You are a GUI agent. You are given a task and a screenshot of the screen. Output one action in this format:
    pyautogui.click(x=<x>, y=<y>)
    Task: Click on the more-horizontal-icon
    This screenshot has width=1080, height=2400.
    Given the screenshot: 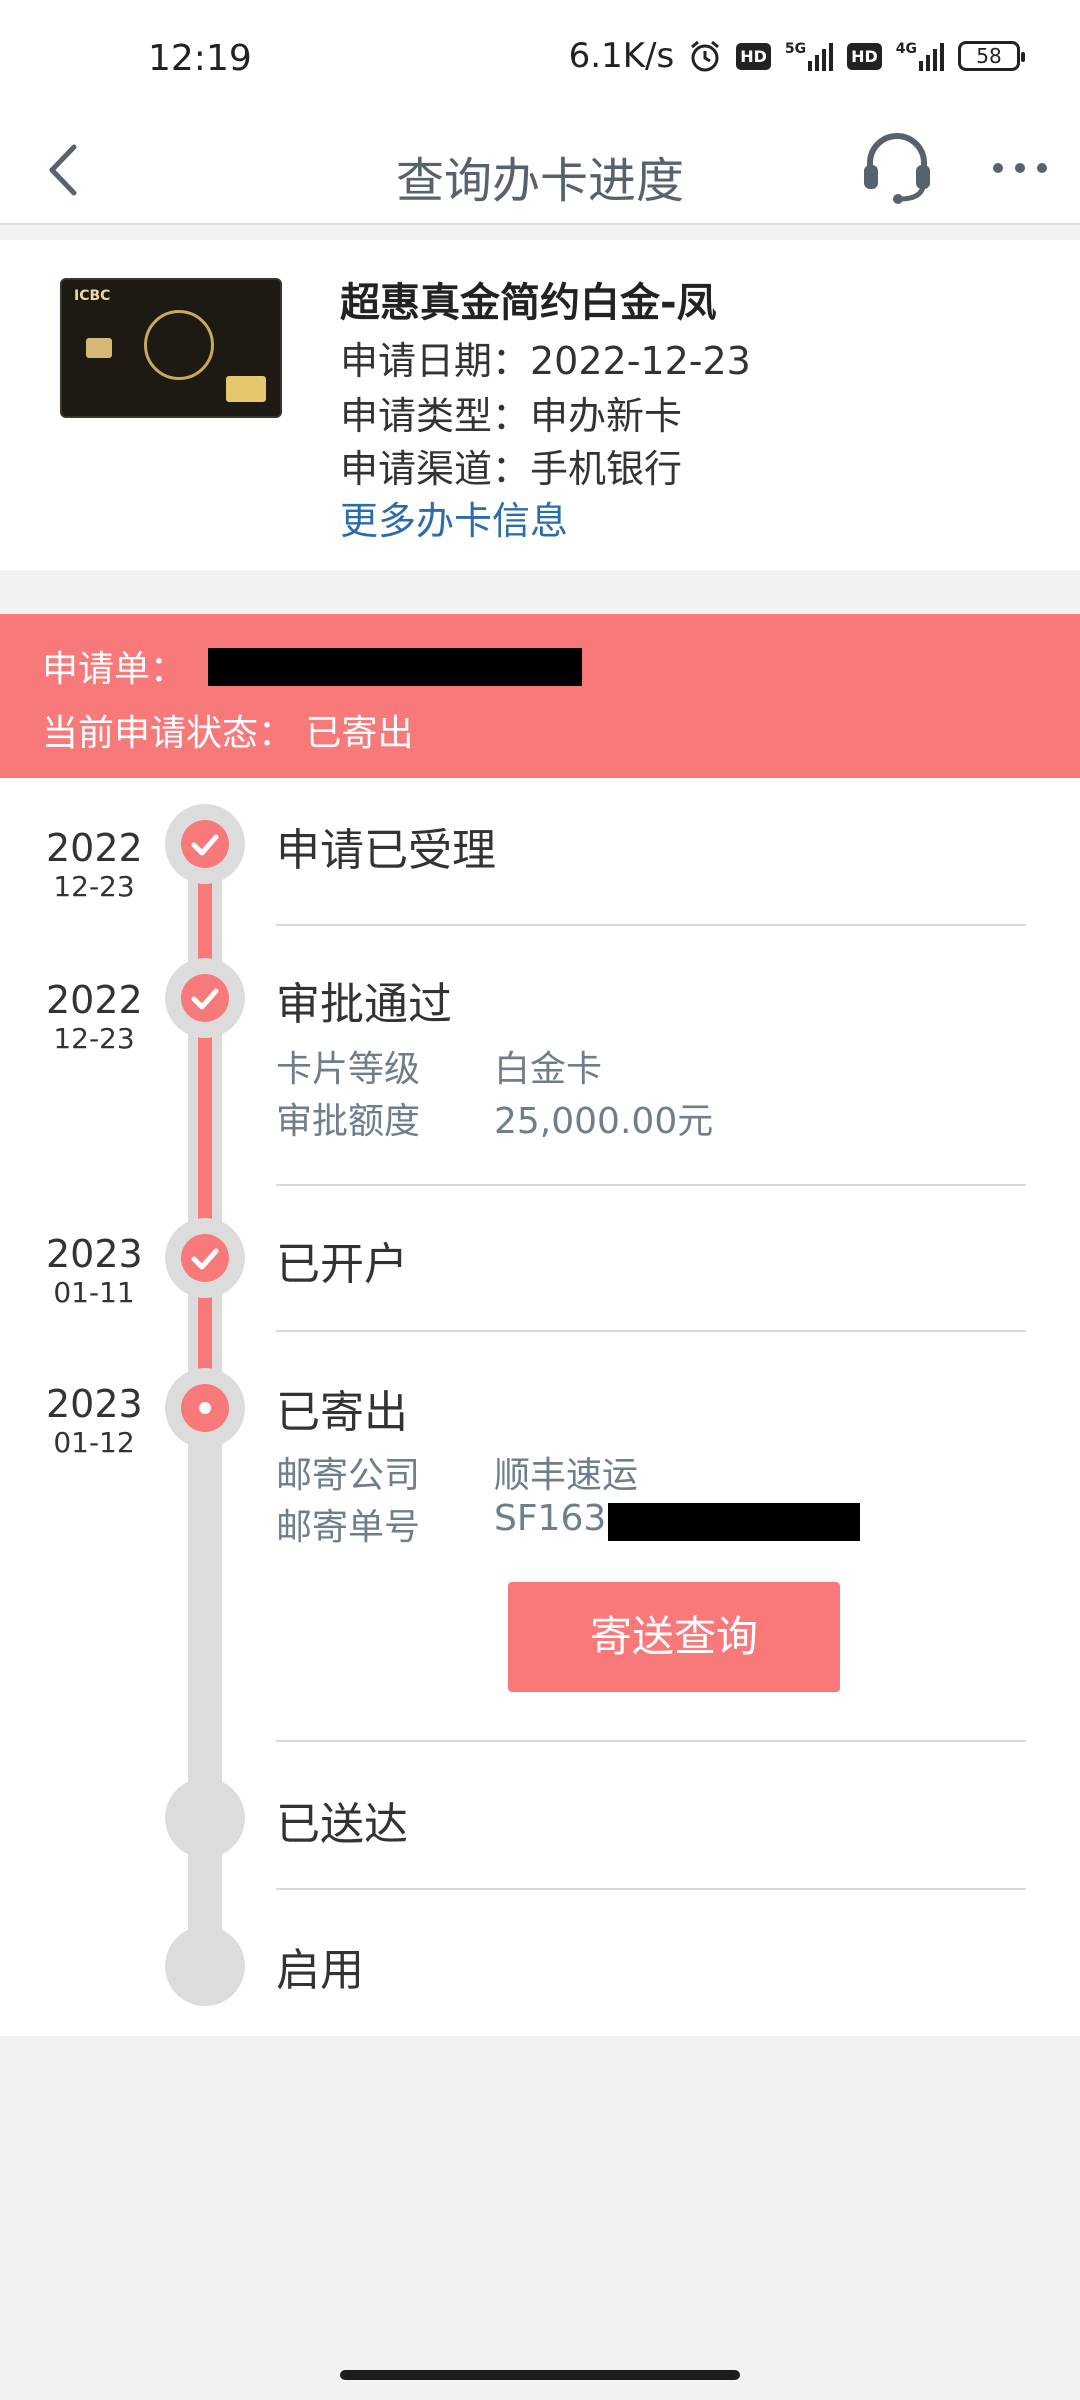 What is the action you would take?
    pyautogui.click(x=1020, y=168)
    